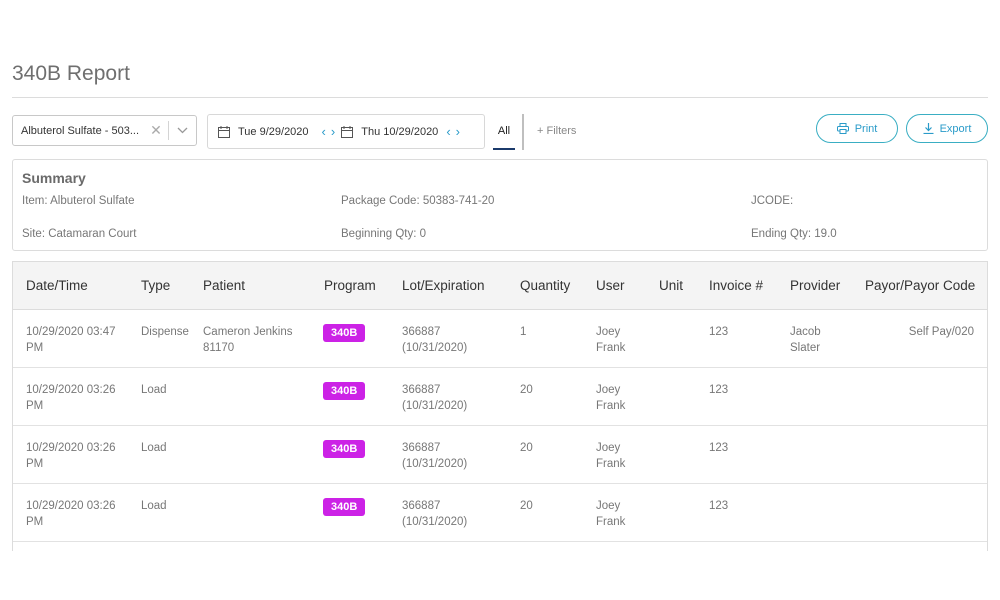  What do you see at coordinates (523, 132) in the screenshot?
I see `toolbar-divider` at bounding box center [523, 132].